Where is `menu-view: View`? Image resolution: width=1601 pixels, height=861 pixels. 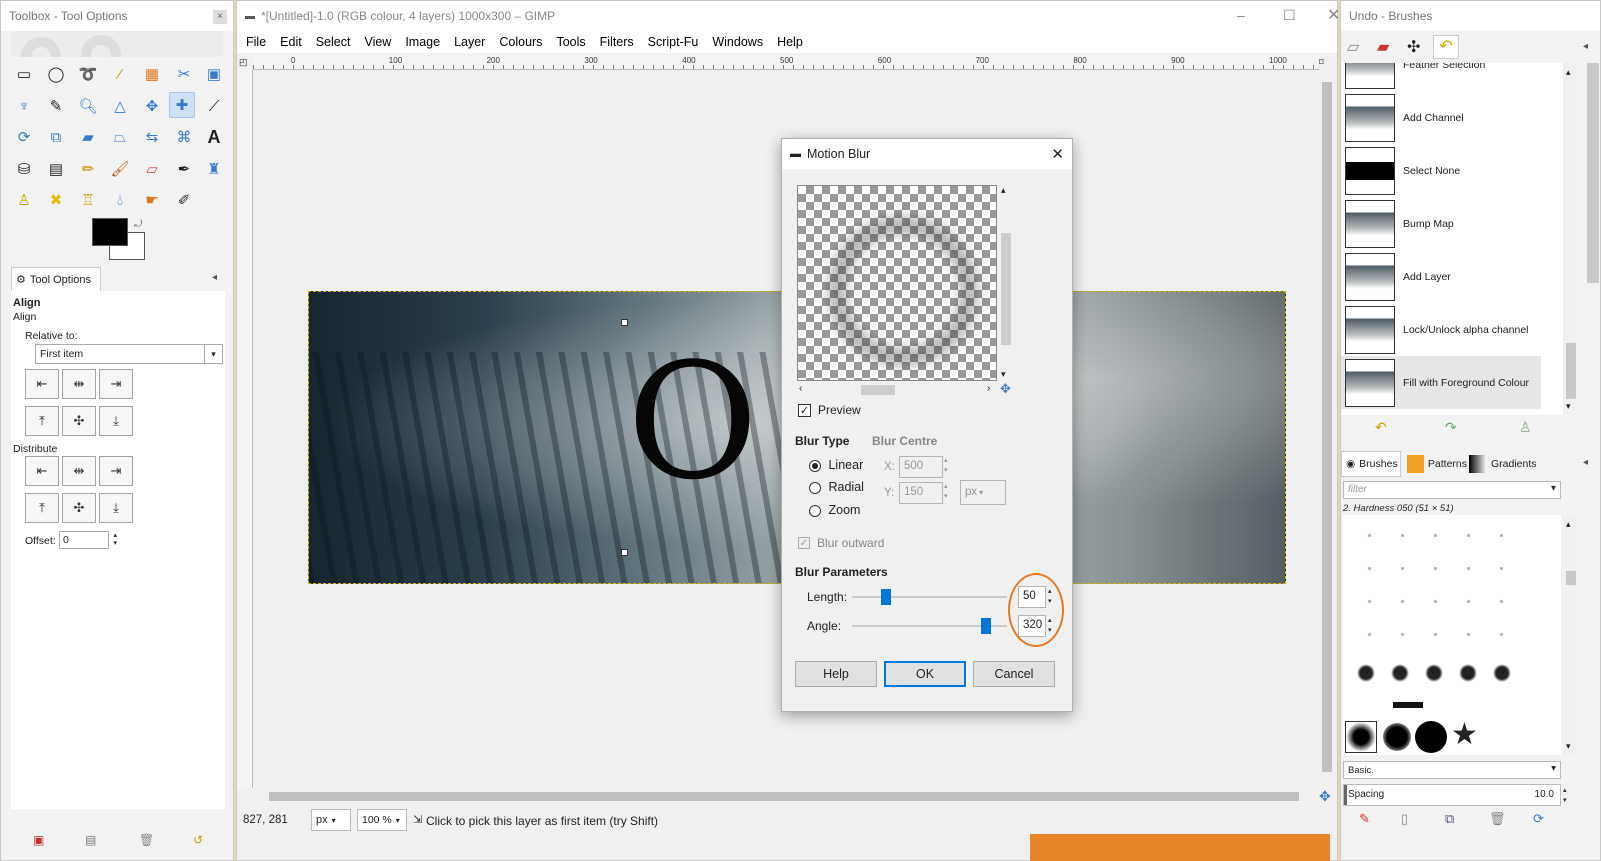
menu-view: View is located at coordinates (377, 42).